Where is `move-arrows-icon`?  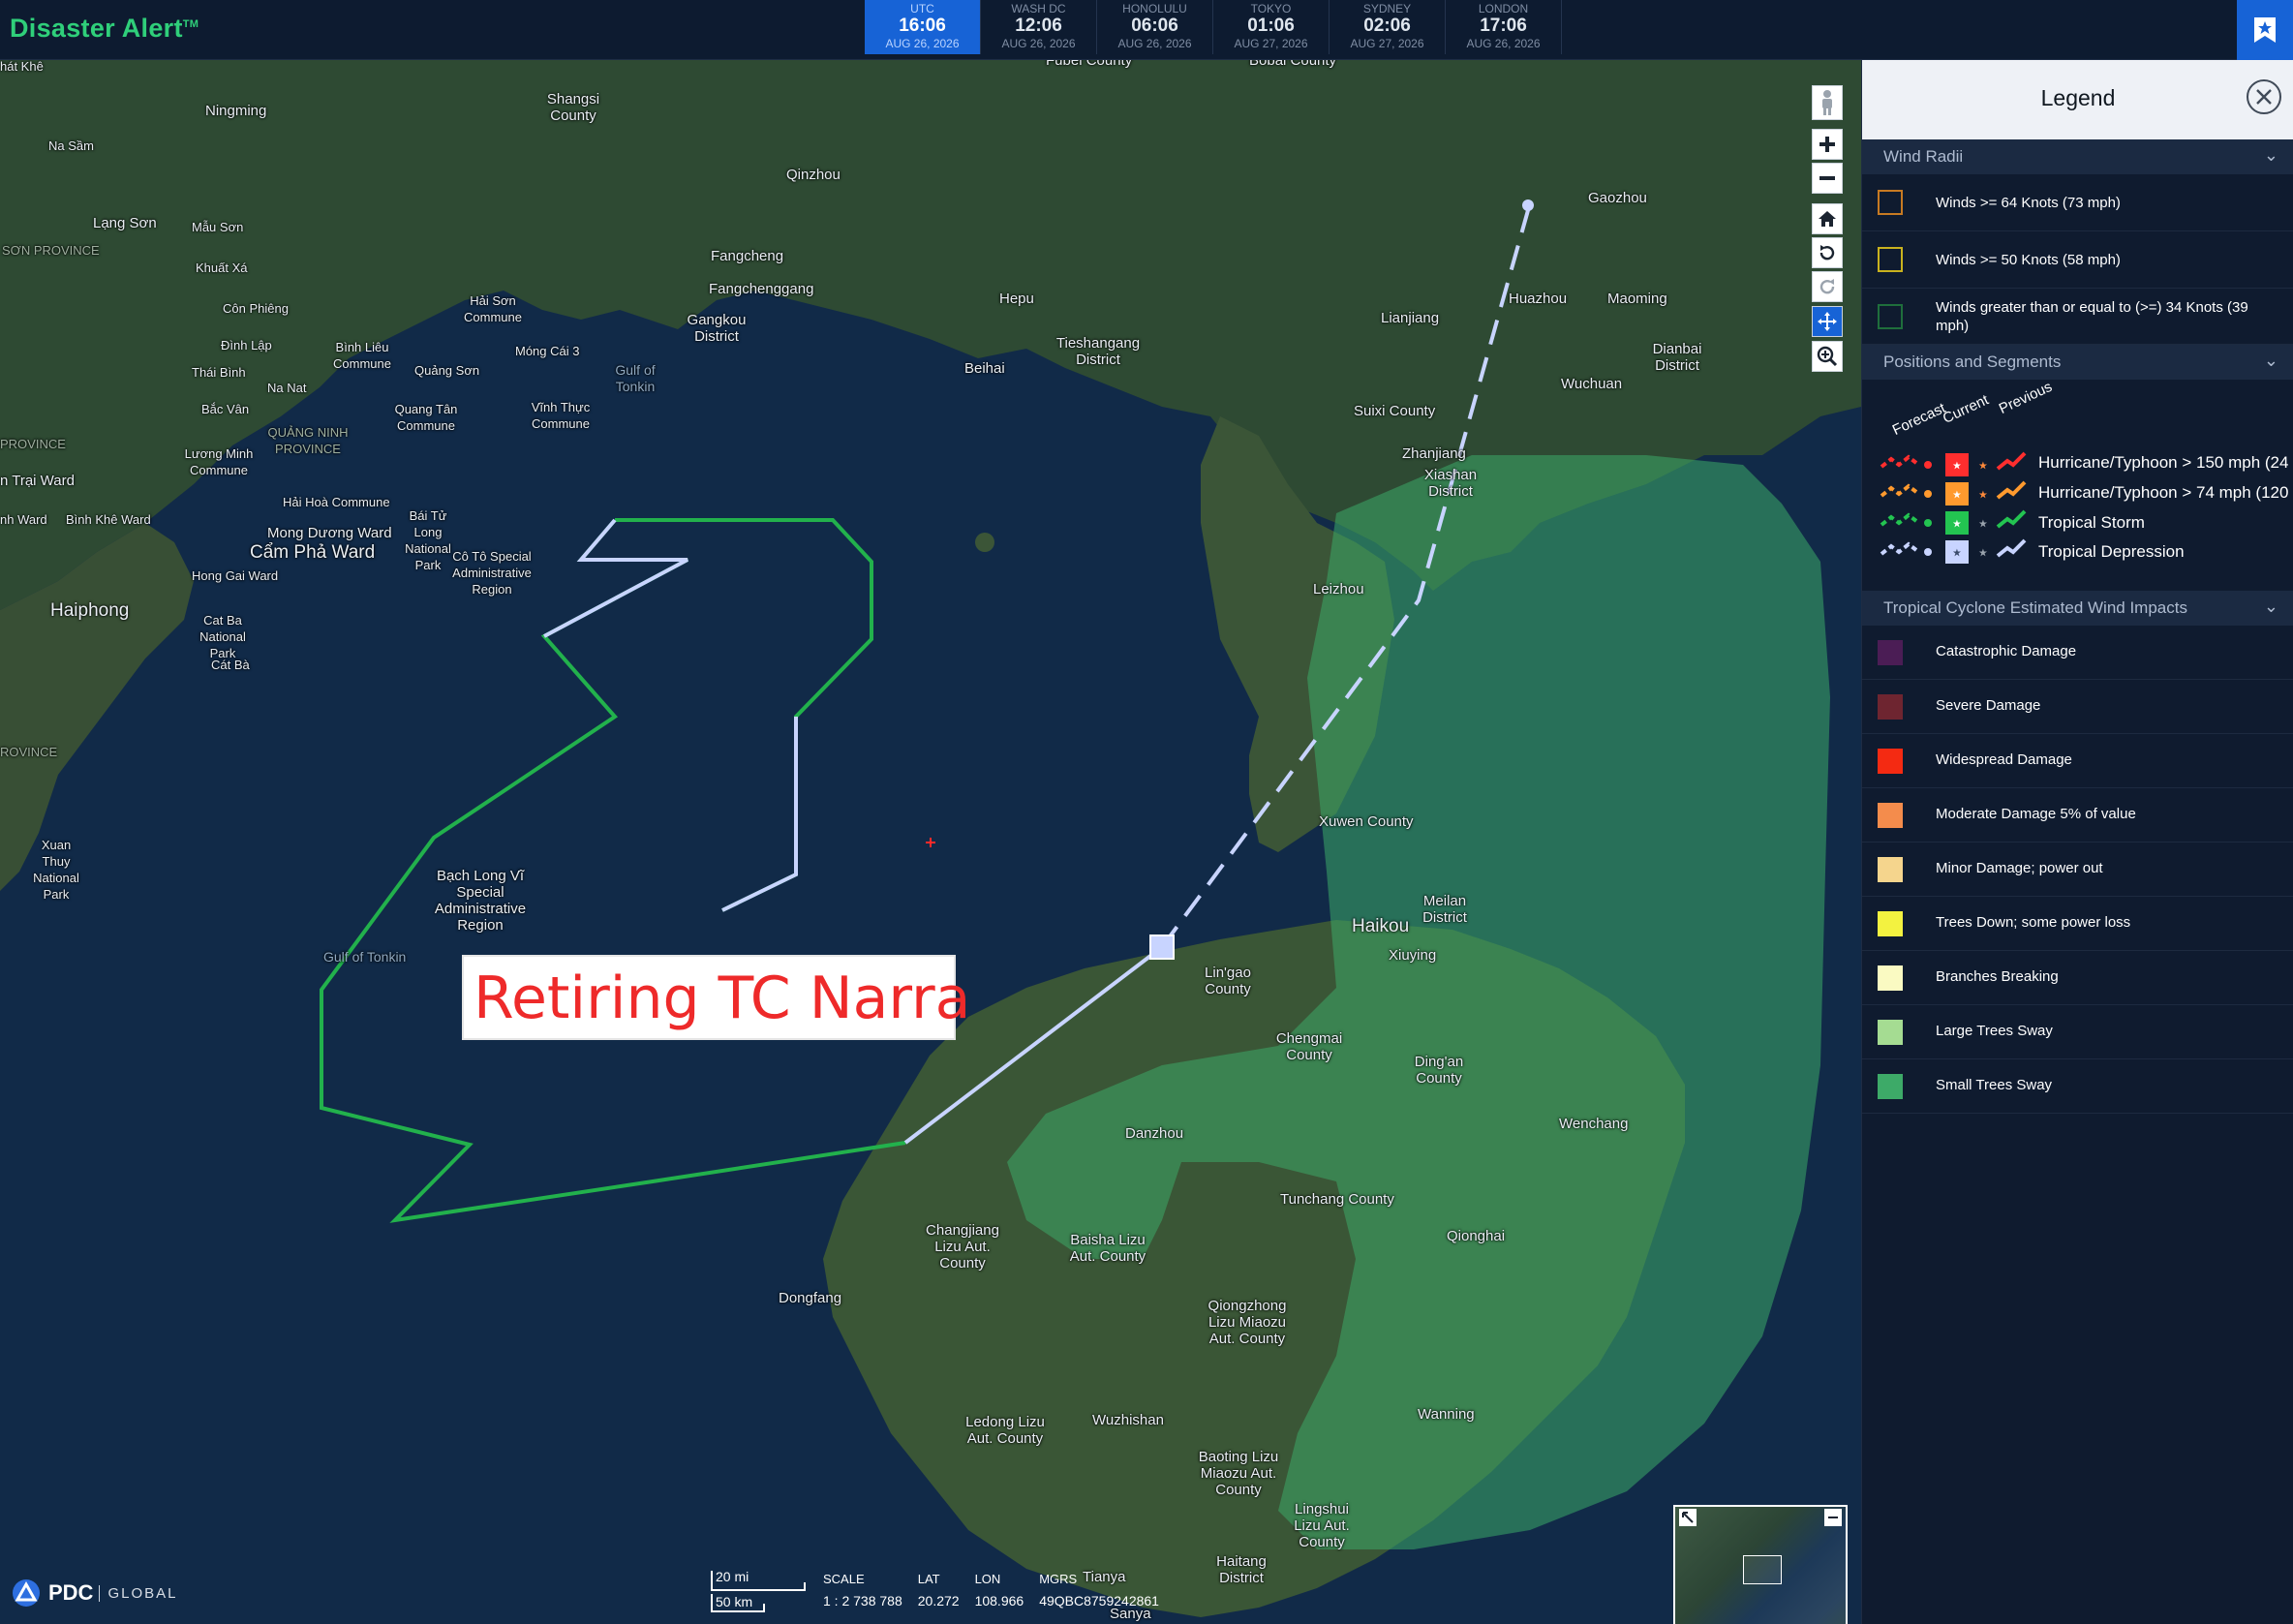 move-arrows-icon is located at coordinates (1827, 321).